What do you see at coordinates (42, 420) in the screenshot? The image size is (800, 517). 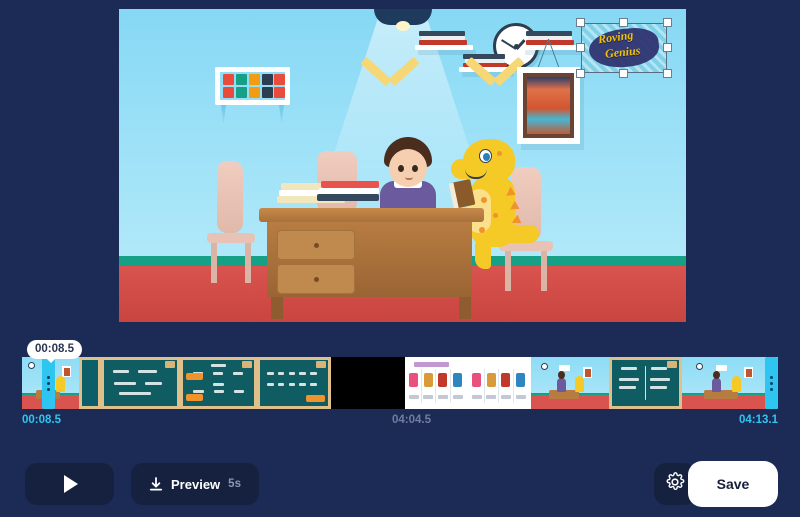 I see `timeline-start-time: 00:08.5` at bounding box center [42, 420].